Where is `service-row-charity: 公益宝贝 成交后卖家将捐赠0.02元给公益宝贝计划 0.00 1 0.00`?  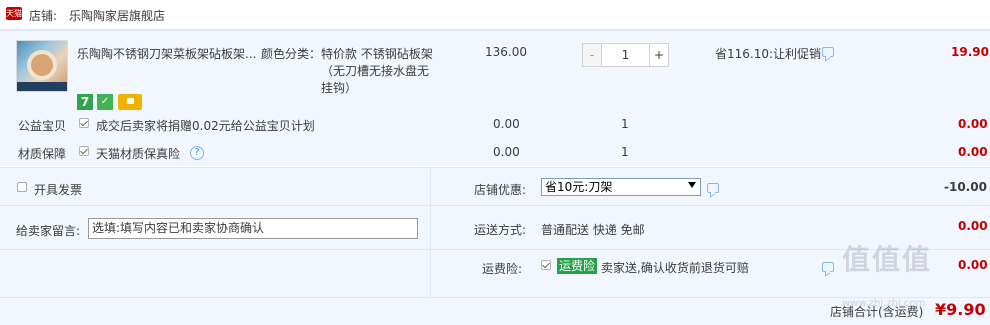
service-row-charity: 公益宝贝 成交后卖家将捐赠0.02元给公益宝贝计划 0.00 1 0.00 is located at coordinates (495, 124).